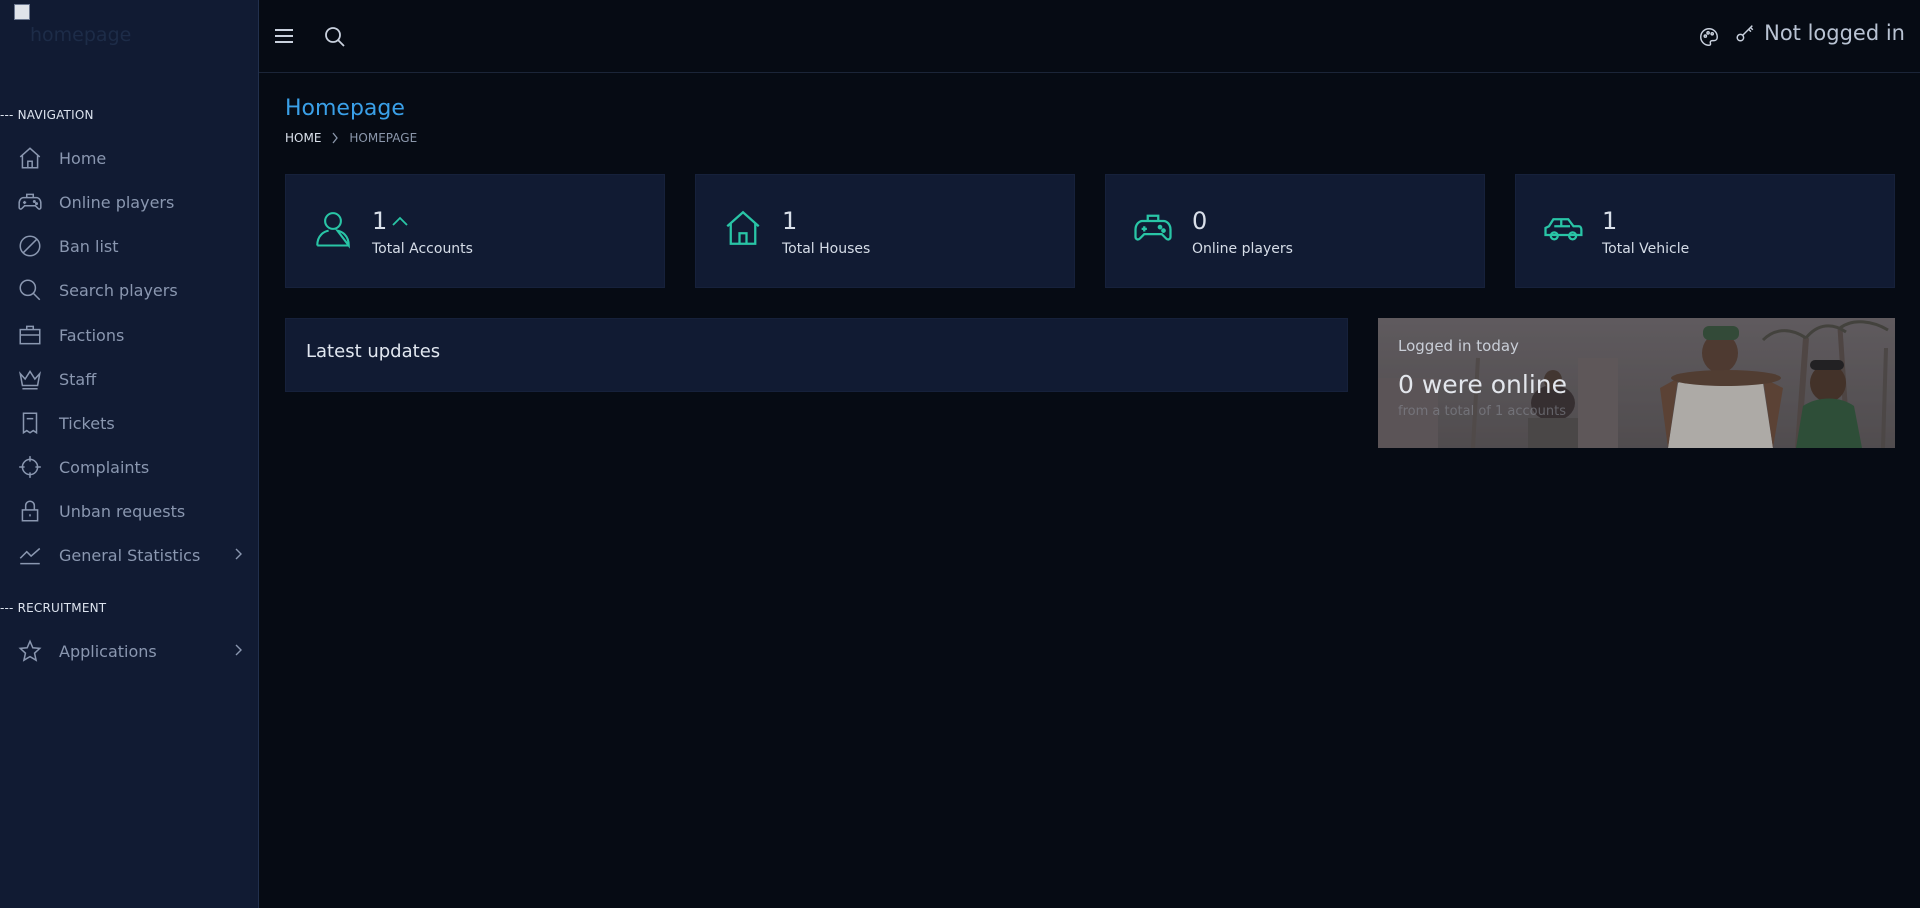  What do you see at coordinates (30, 379) in the screenshot?
I see `crown-icon` at bounding box center [30, 379].